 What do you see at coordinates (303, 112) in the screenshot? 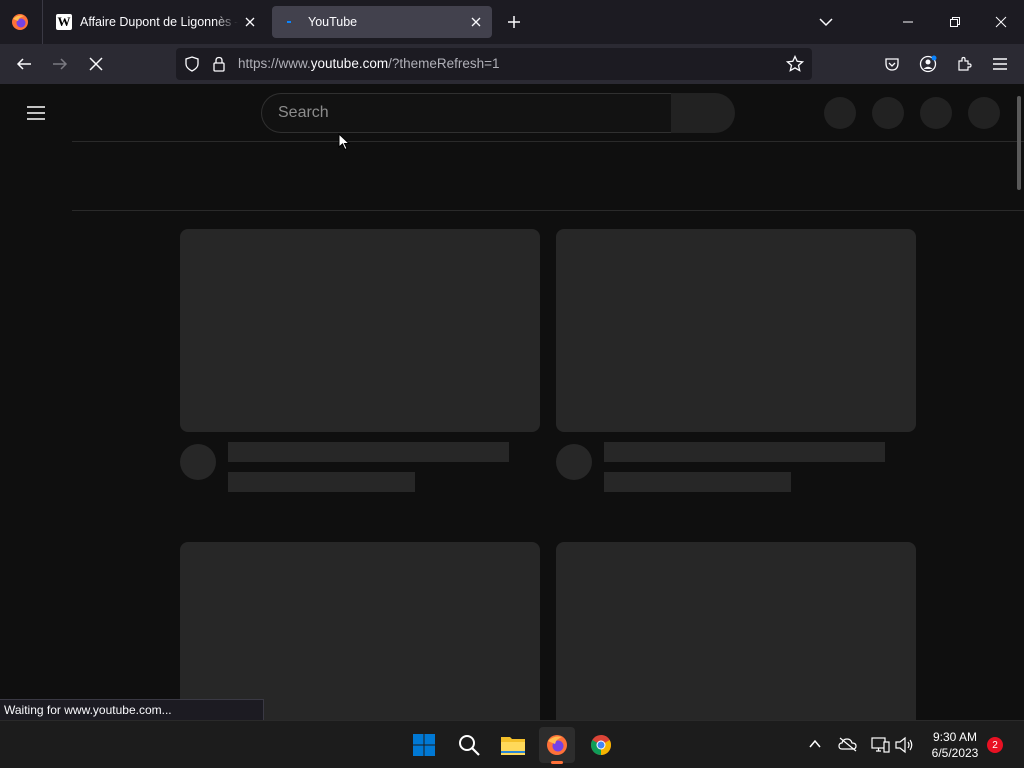
I see `search-placeholder: Search` at bounding box center [303, 112].